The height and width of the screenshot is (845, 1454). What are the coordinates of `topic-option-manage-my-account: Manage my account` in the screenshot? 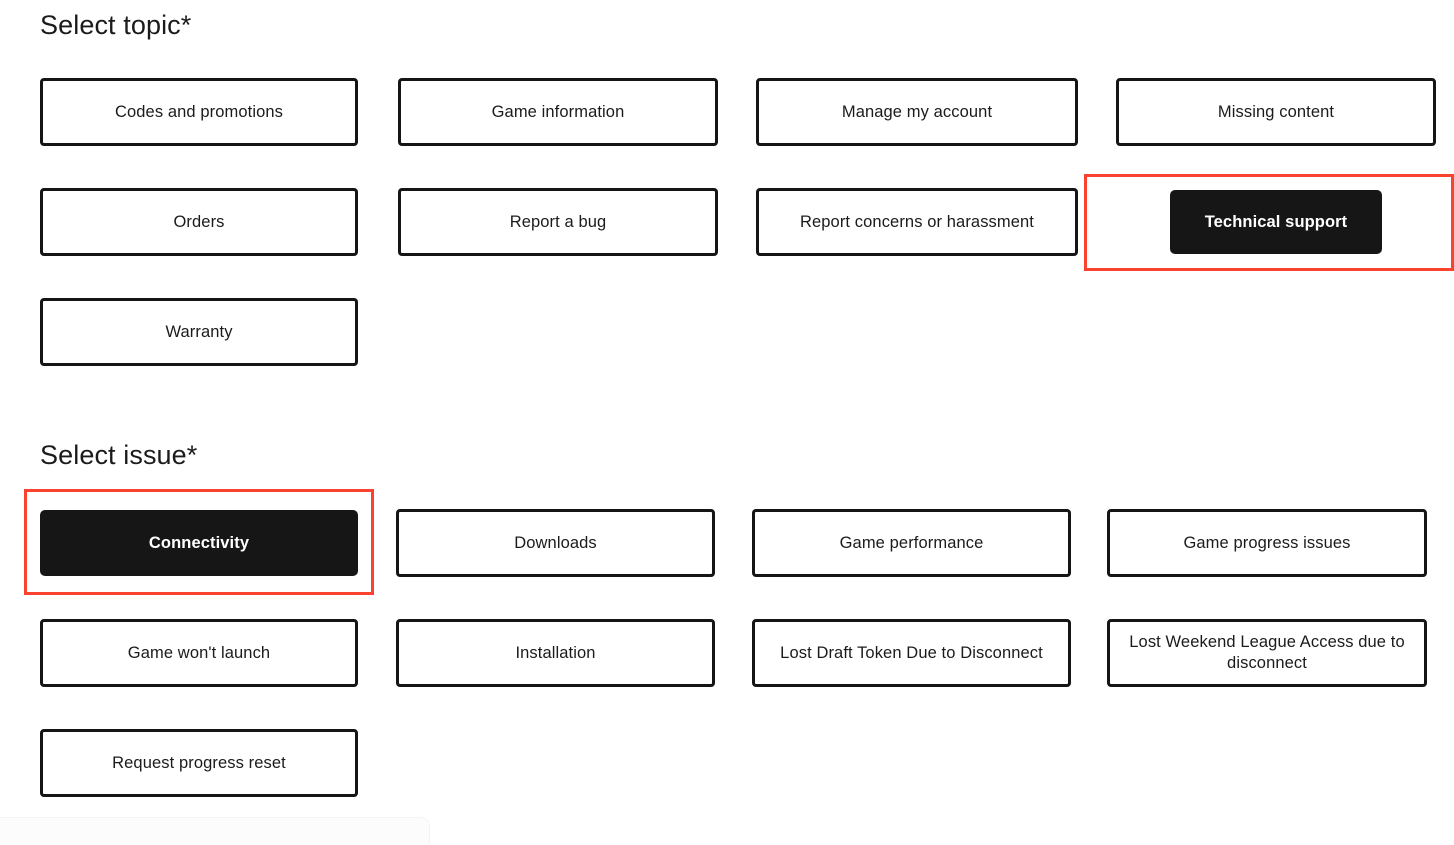 It's located at (917, 112).